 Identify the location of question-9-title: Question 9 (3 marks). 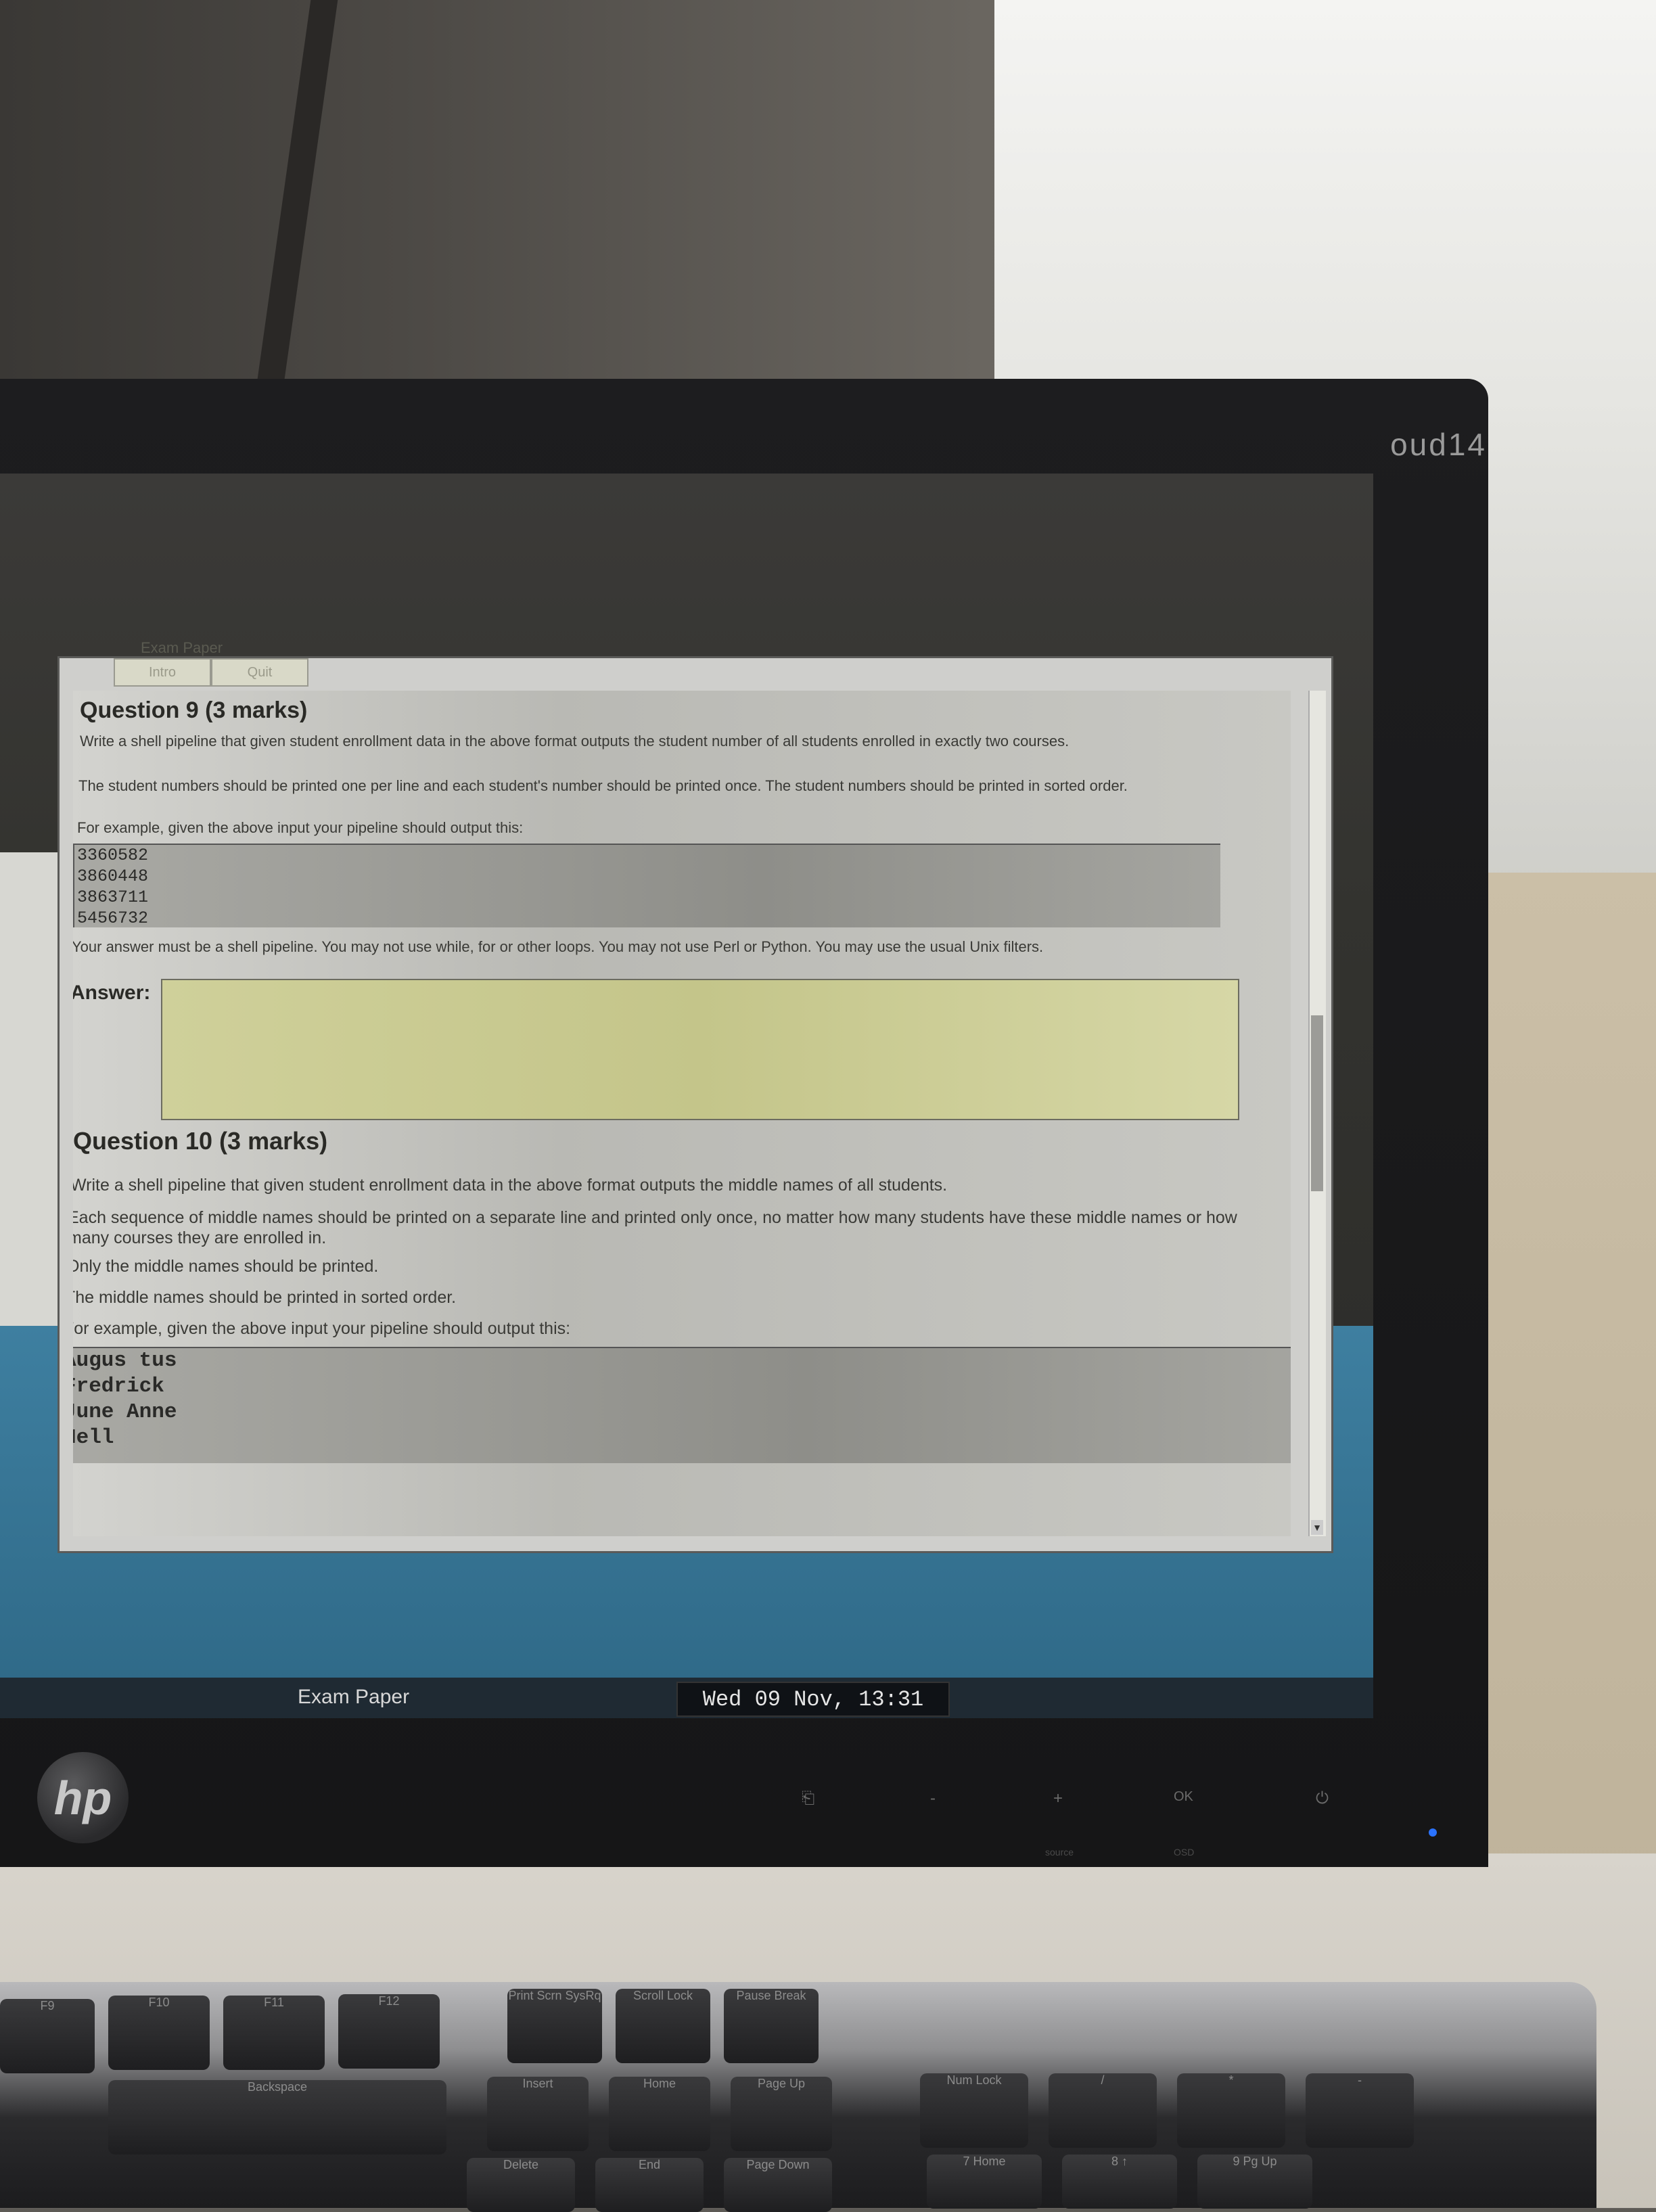
(194, 710).